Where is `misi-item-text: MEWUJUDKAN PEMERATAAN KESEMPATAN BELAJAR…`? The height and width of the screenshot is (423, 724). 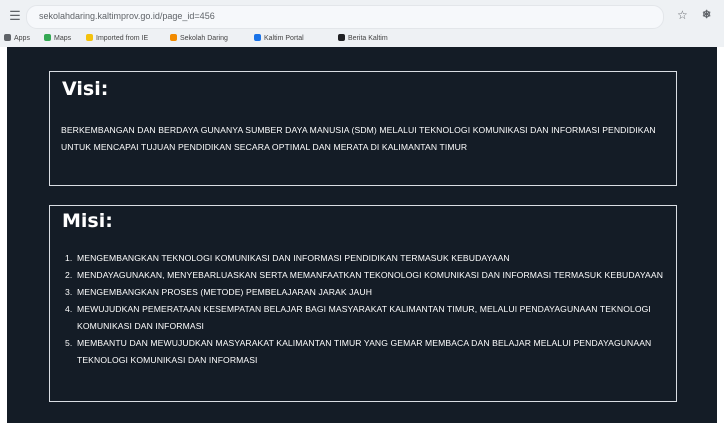 misi-item-text: MEWUJUDKAN PEMERATAAN KESEMPATAN BELAJAR… is located at coordinates (364, 317).